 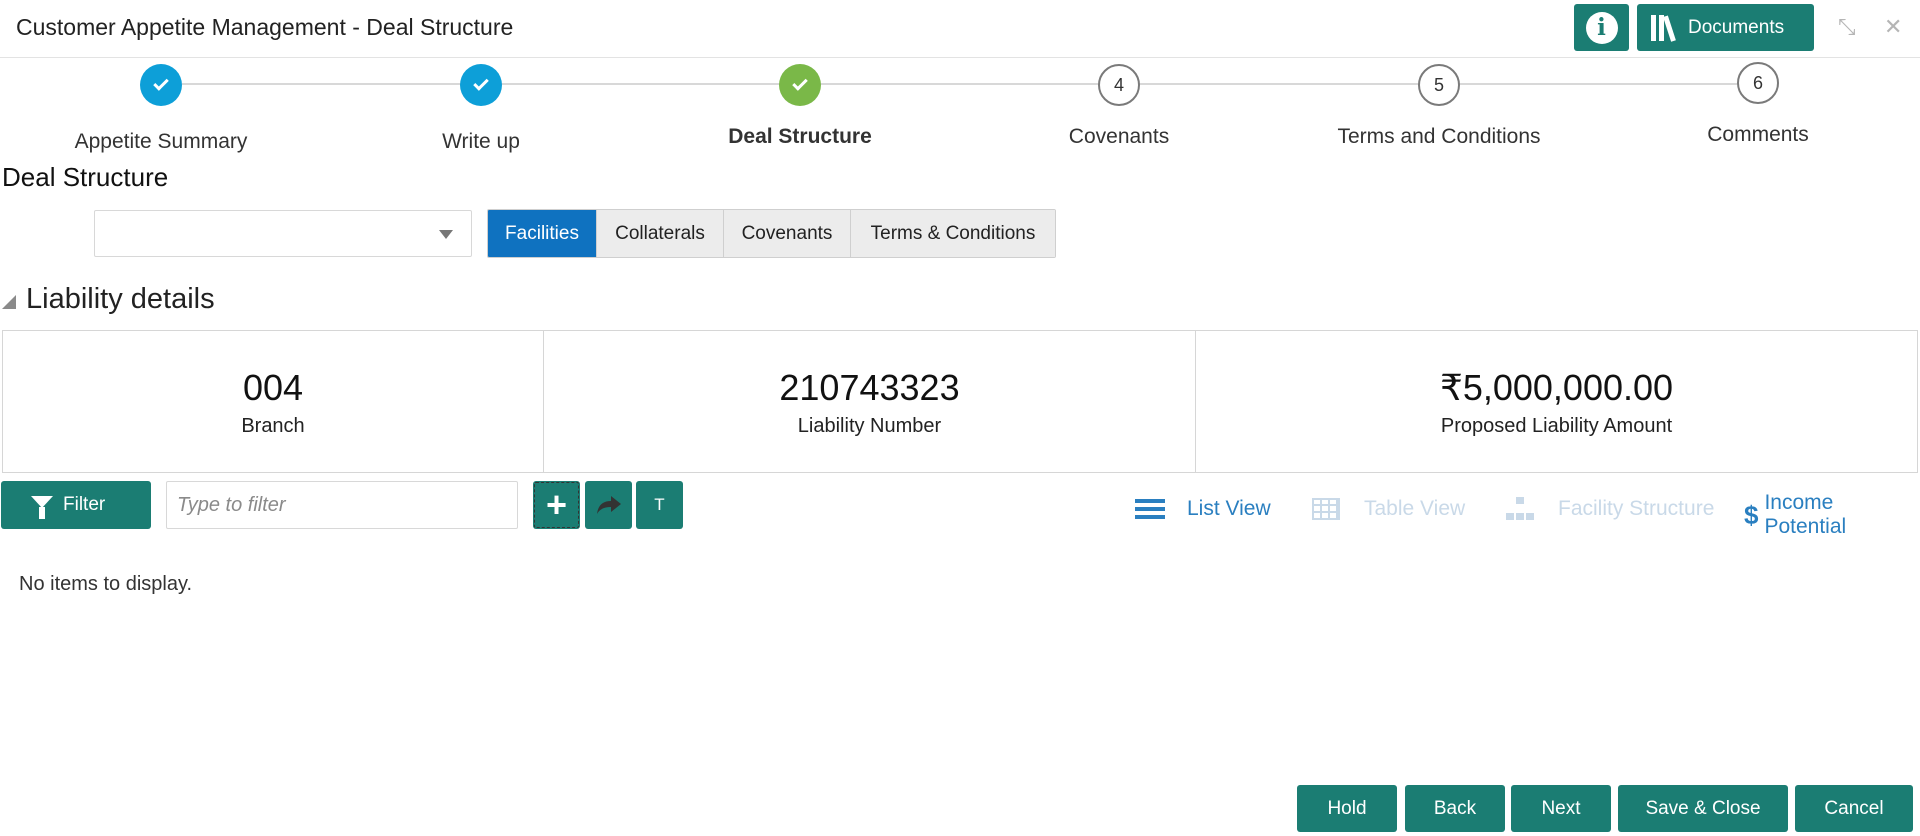 I want to click on step-number: 6, so click(x=1758, y=83).